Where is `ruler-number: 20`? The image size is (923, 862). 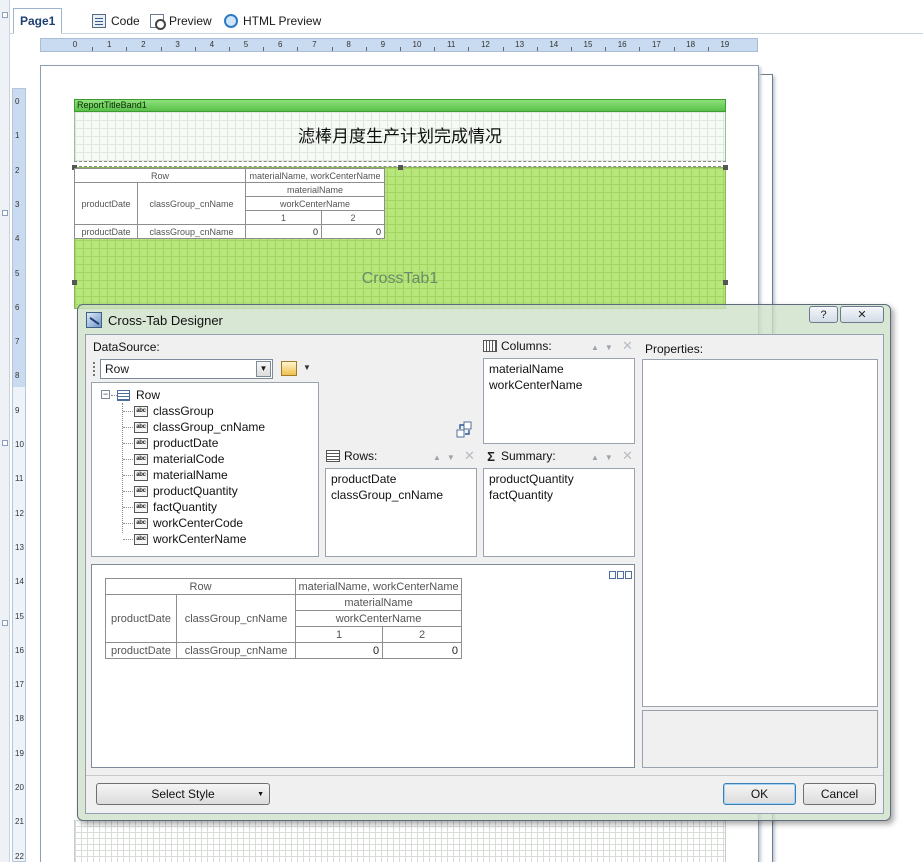 ruler-number: 20 is located at coordinates (19, 787).